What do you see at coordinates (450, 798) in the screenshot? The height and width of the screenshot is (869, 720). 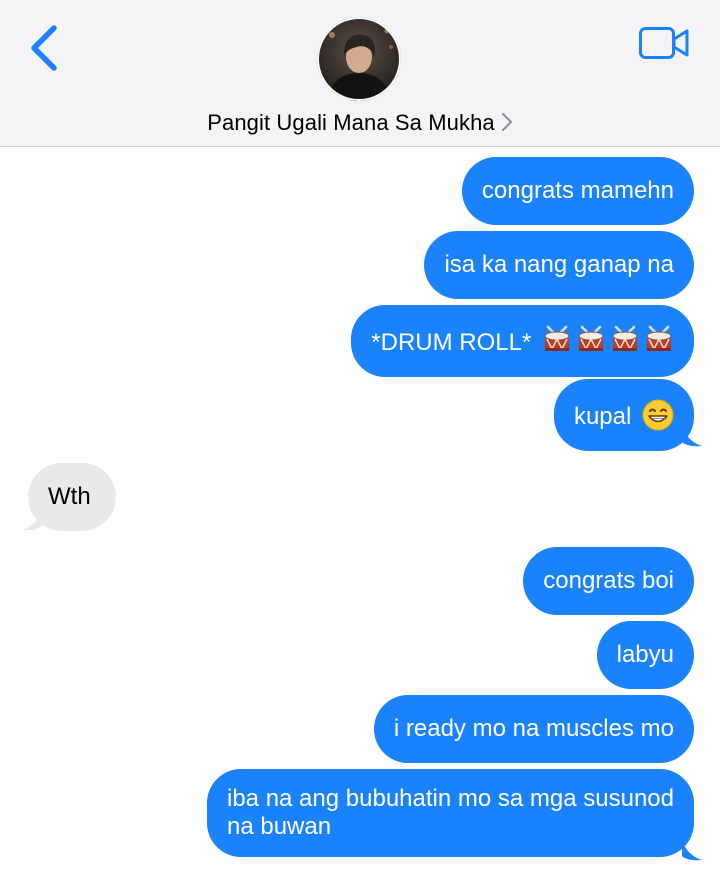 I see `message-text: iba na ang bubuhatin mo sa mga susunod` at bounding box center [450, 798].